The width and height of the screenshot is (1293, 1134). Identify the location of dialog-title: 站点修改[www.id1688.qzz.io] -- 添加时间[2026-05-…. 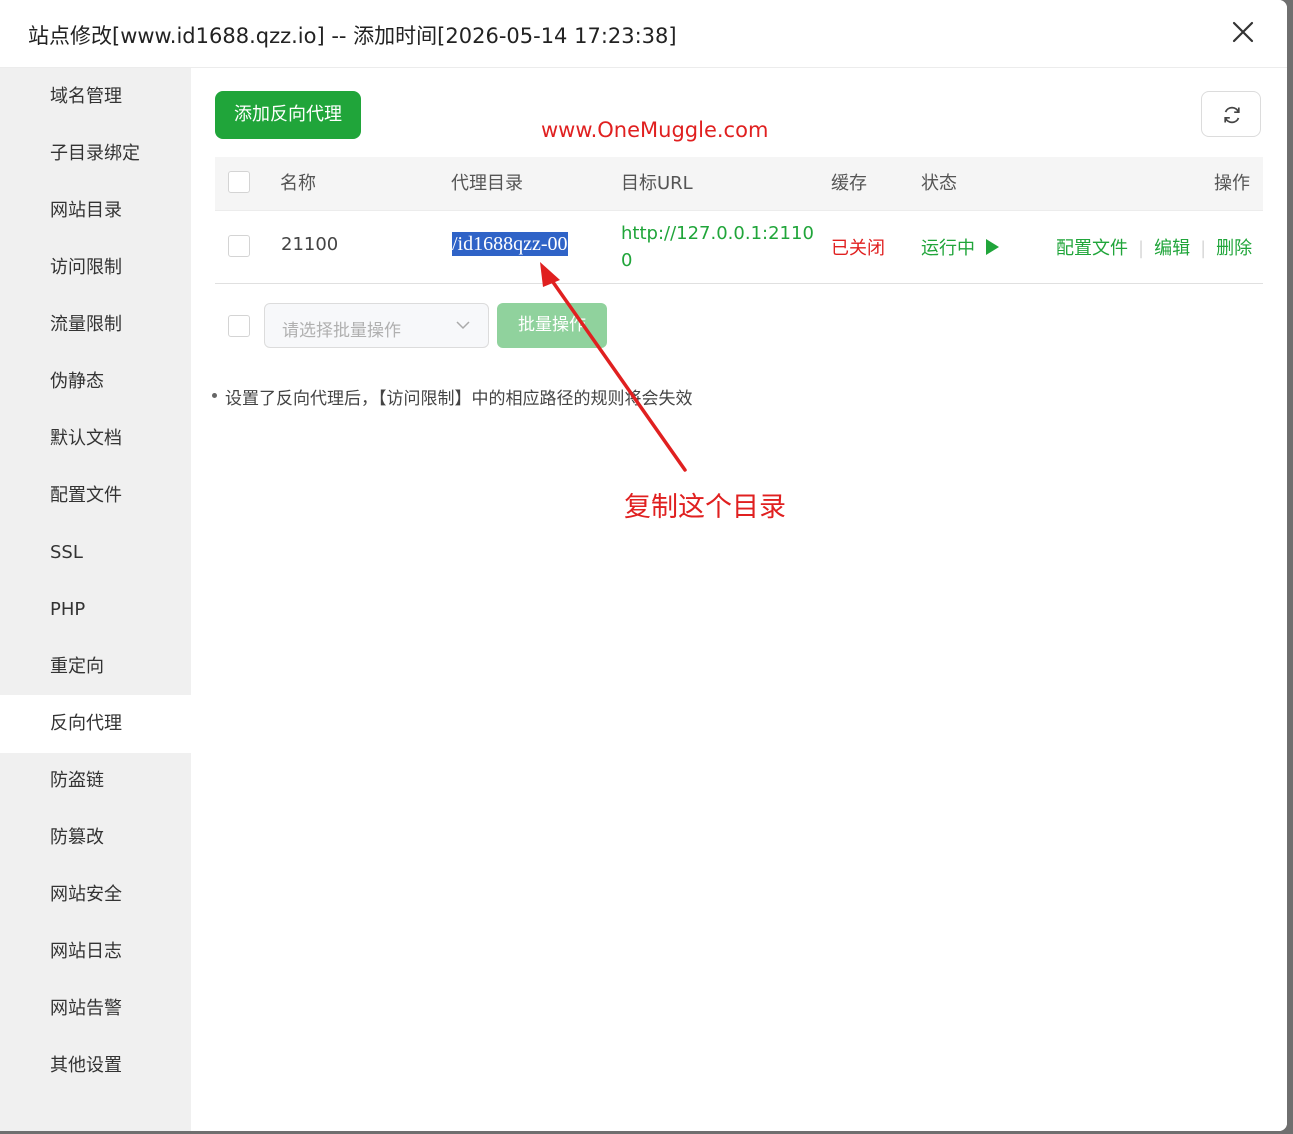
(352, 36).